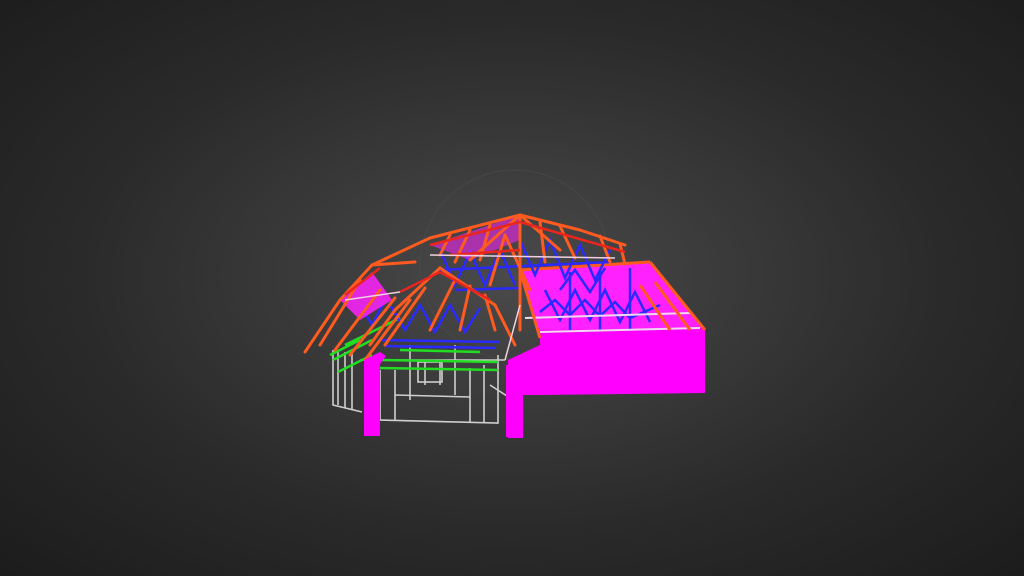 The height and width of the screenshot is (576, 1024). Describe the element at coordinates (612, 300) in the screenshot. I see `garage-roof-surface` at that location.